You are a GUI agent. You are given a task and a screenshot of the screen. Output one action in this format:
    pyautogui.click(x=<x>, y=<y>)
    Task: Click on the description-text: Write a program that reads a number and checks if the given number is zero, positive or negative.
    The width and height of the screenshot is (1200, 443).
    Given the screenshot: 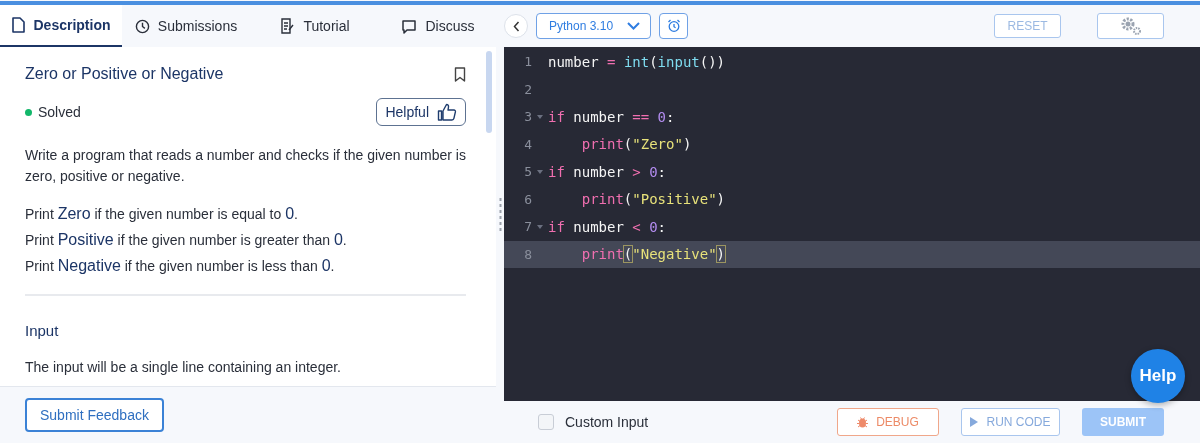 What is the action you would take?
    pyautogui.click(x=245, y=166)
    